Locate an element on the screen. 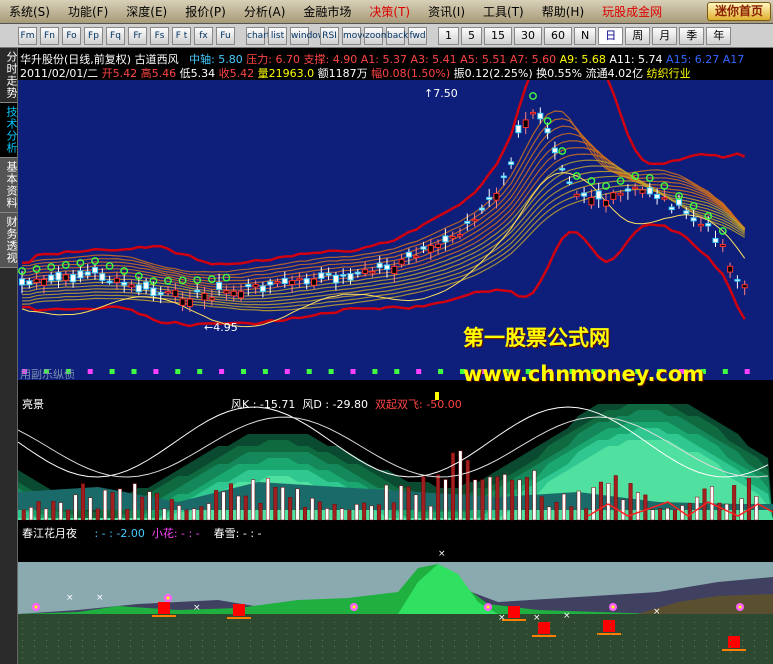 Image resolution: width=773 pixels, height=664 pixels. toolbar-Fq-icon: Fq is located at coordinates (115, 35).